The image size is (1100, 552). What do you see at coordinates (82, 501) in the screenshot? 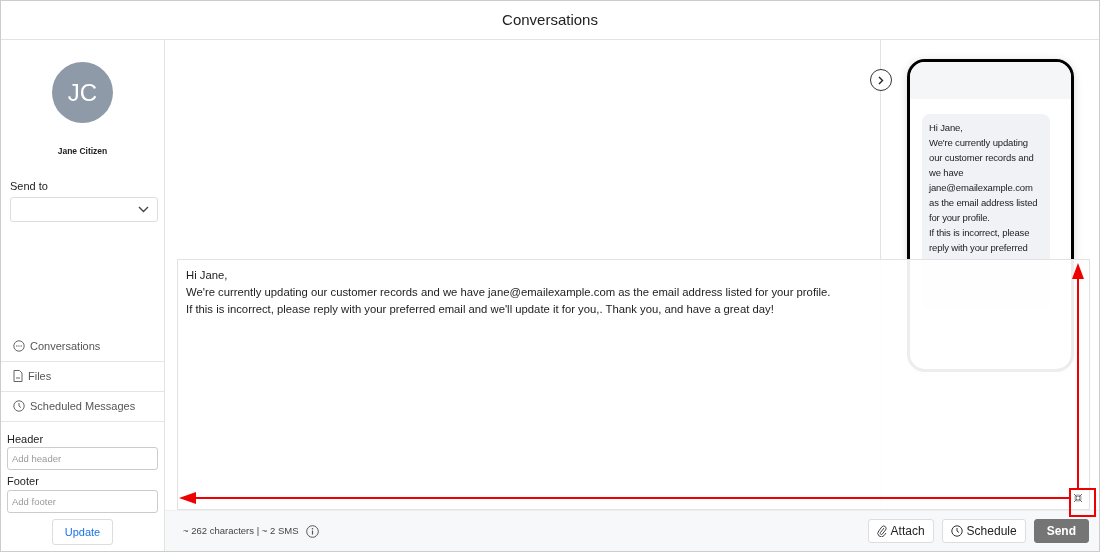
I see `footer-field: Add footer` at bounding box center [82, 501].